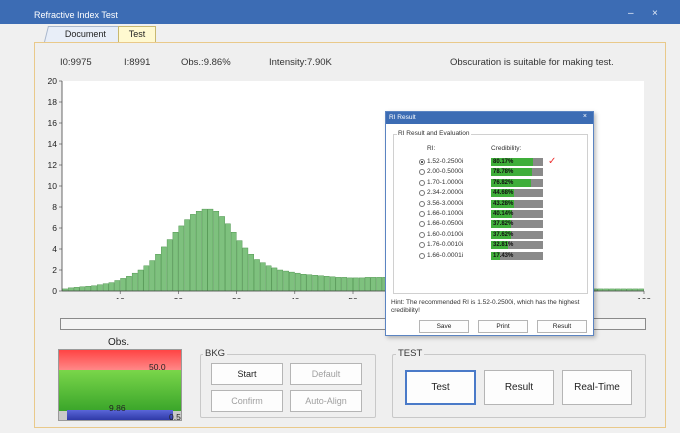  I want to click on ri-value: 1.70-1.0000i, so click(445, 182).